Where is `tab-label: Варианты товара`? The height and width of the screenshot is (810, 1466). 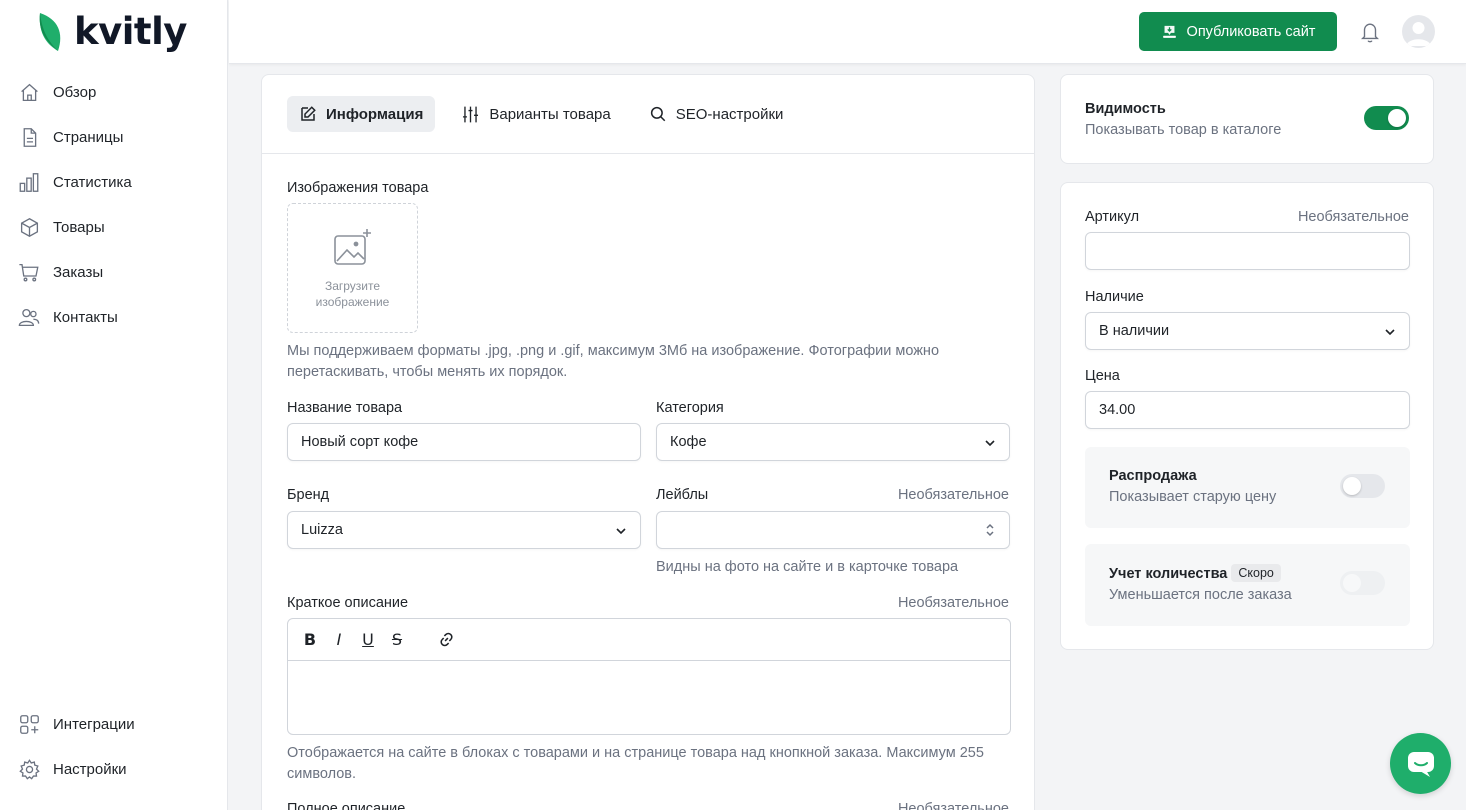
tab-label: Варианты товара is located at coordinates (550, 114).